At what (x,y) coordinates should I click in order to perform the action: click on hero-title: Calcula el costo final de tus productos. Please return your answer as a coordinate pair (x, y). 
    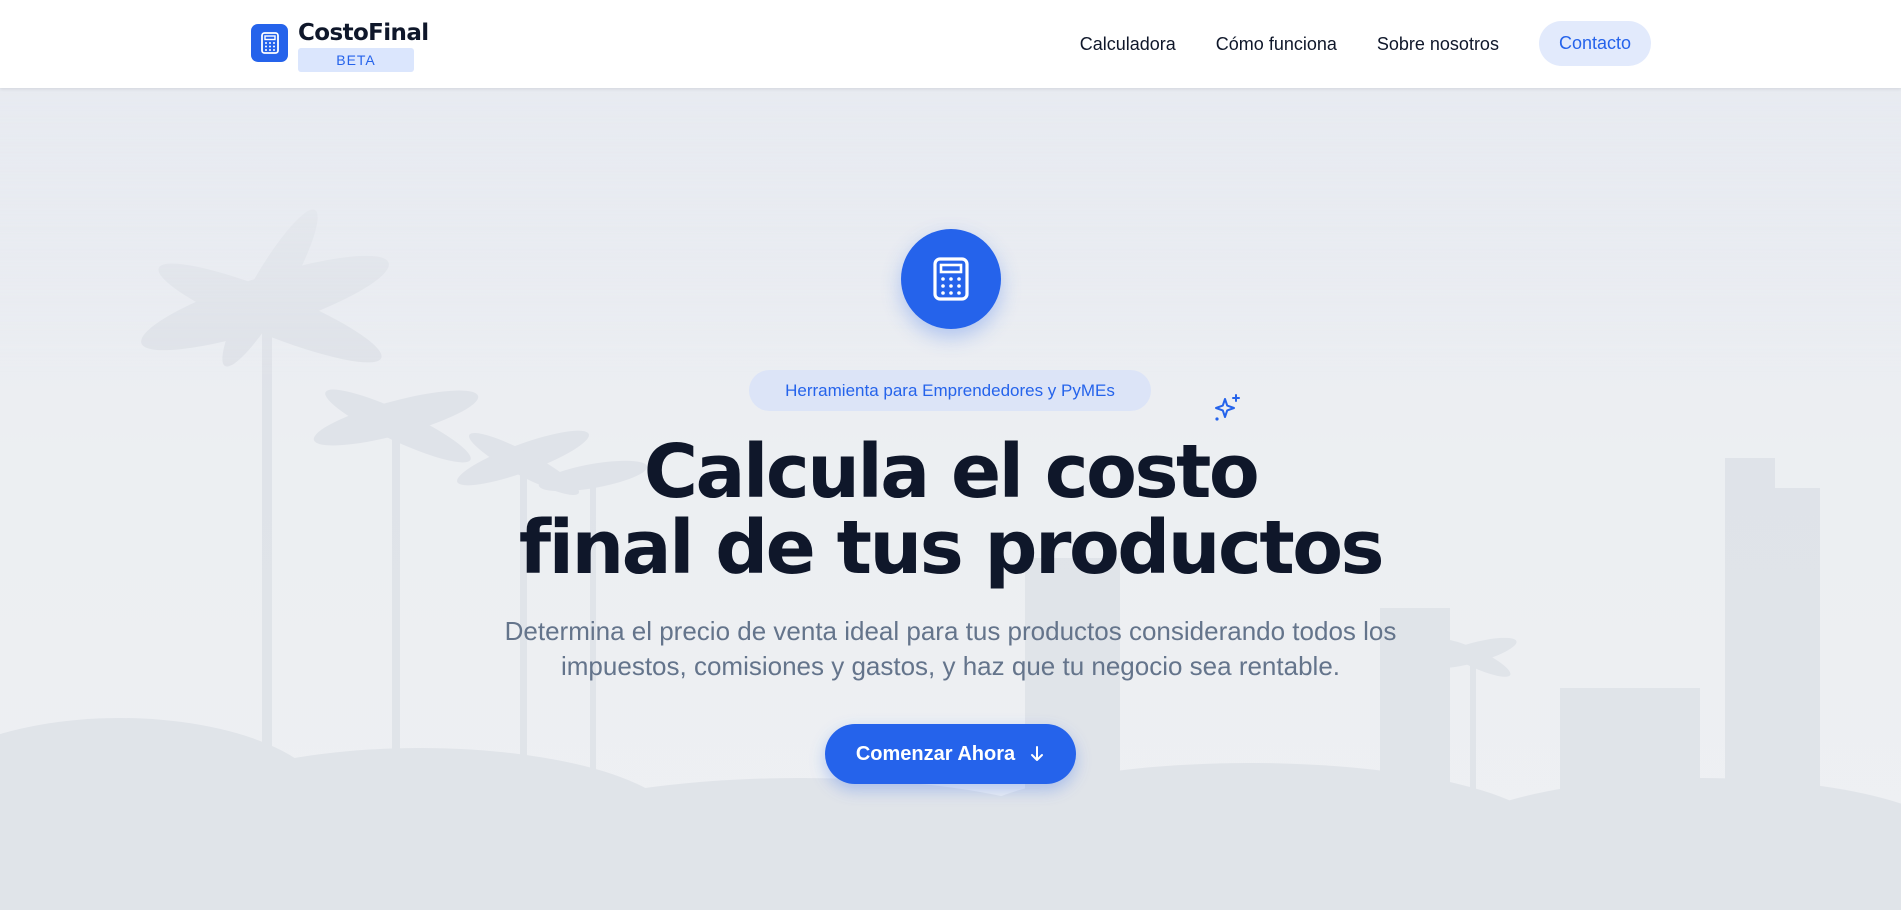
    Looking at the image, I should click on (950, 510).